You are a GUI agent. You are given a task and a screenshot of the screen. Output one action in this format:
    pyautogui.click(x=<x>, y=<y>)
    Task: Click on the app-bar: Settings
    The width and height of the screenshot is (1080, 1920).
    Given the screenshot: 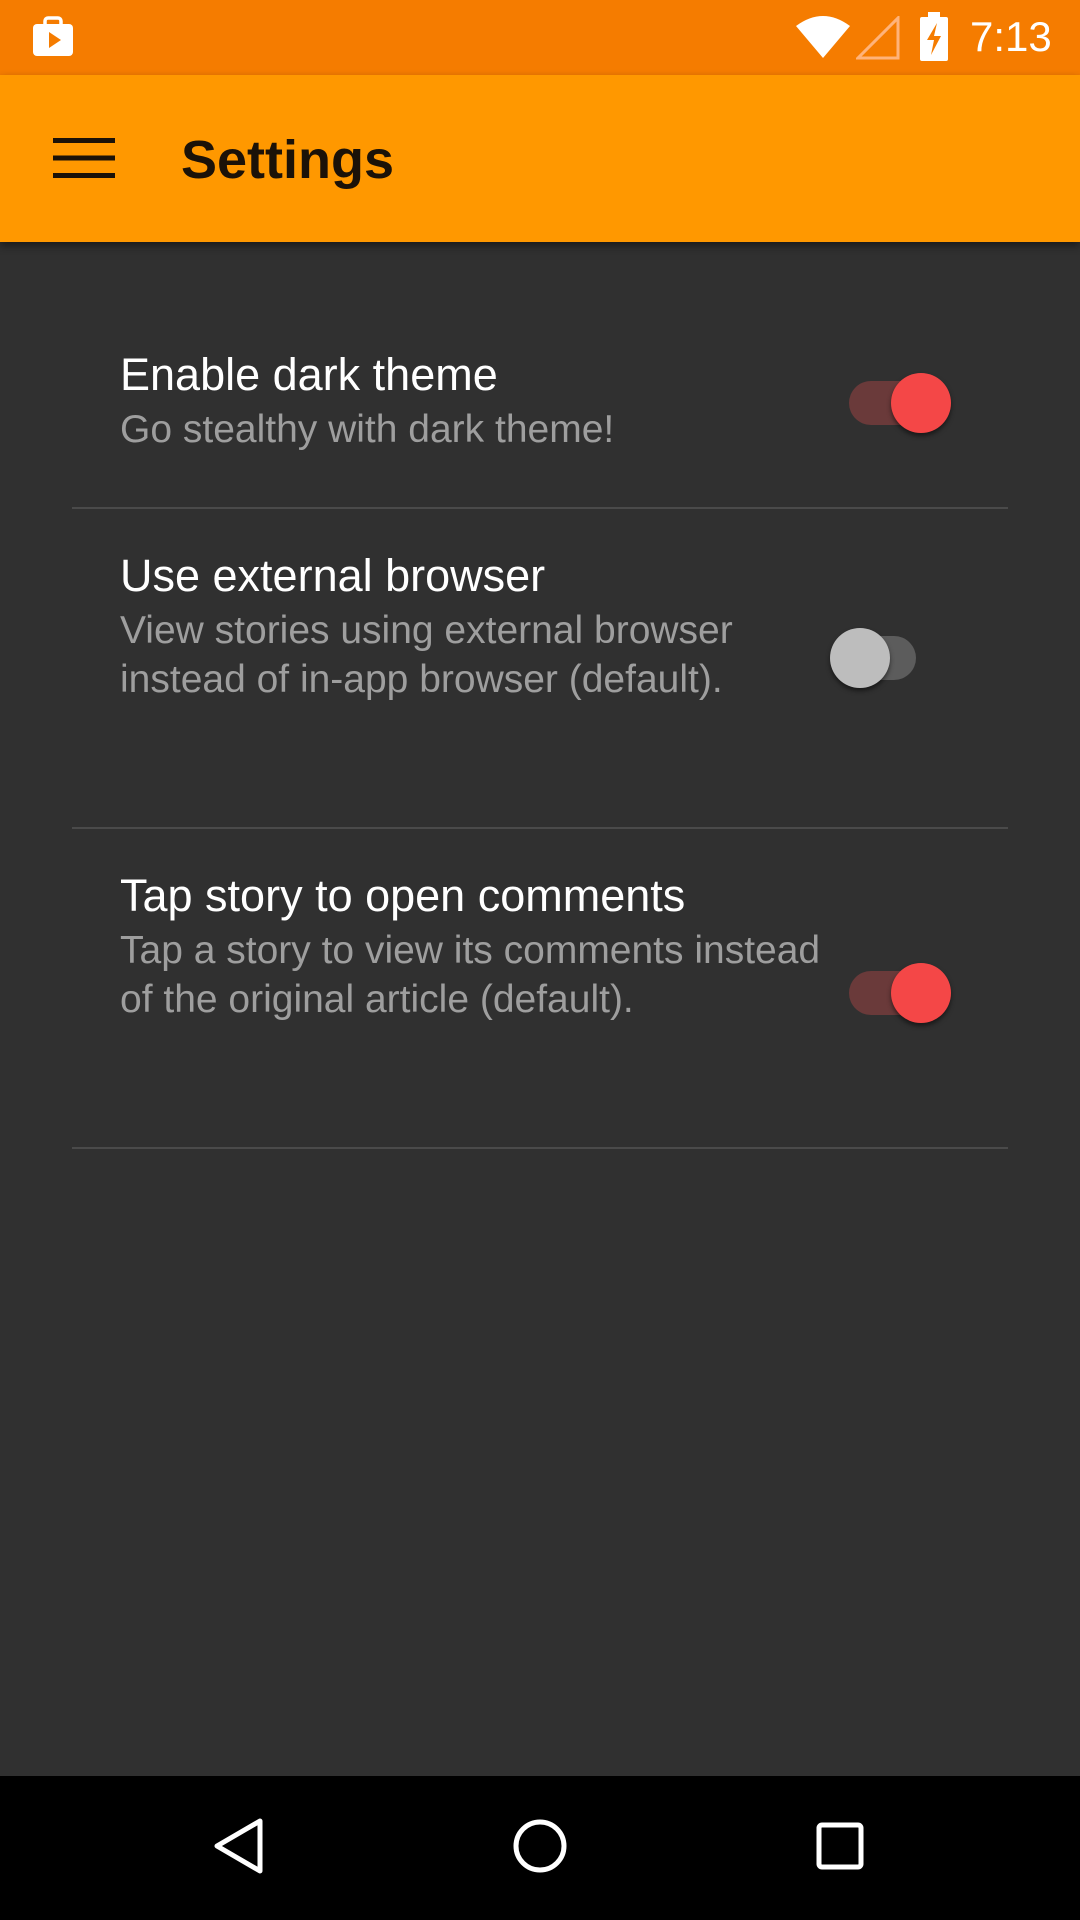 What is the action you would take?
    pyautogui.click(x=540, y=158)
    